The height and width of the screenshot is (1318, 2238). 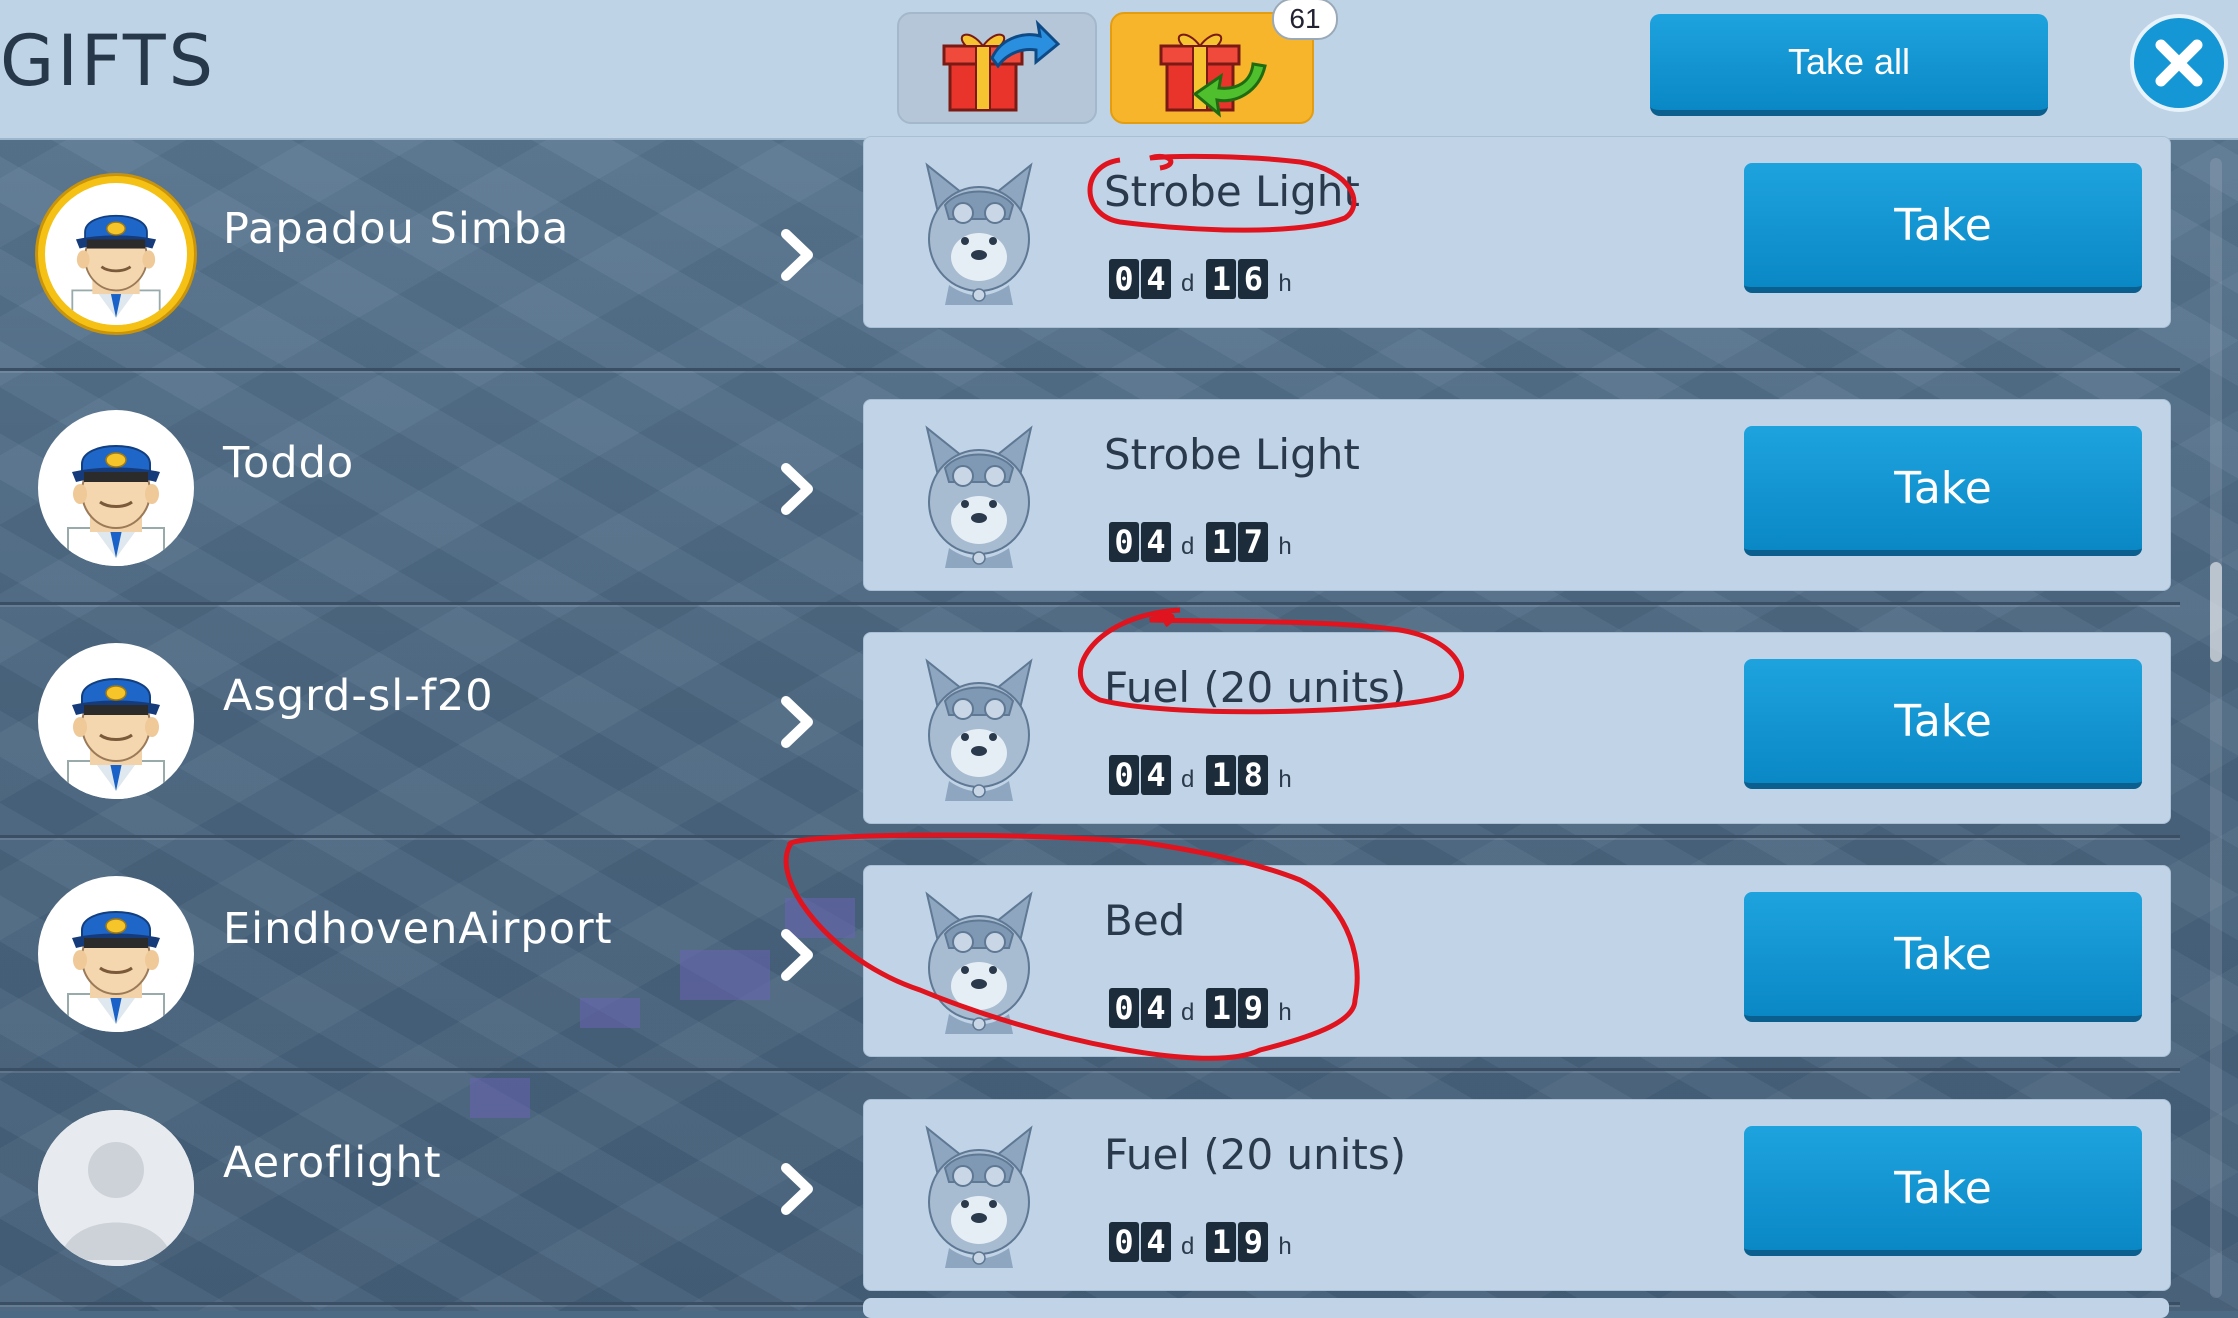 I want to click on gift-card: Strobe Light 0 4 d 1 6 h Take, so click(x=1517, y=232).